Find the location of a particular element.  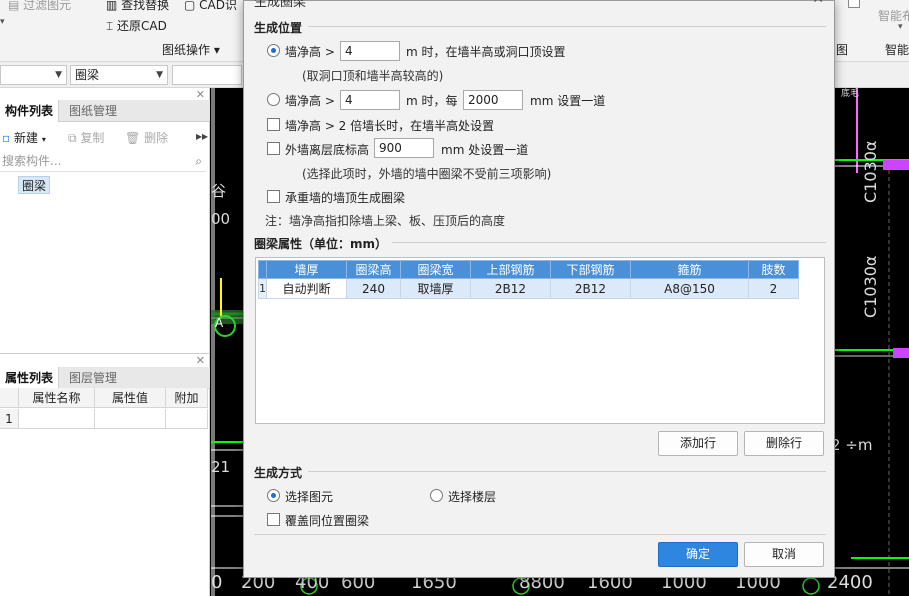

delete-label: 删除 is located at coordinates (156, 138).